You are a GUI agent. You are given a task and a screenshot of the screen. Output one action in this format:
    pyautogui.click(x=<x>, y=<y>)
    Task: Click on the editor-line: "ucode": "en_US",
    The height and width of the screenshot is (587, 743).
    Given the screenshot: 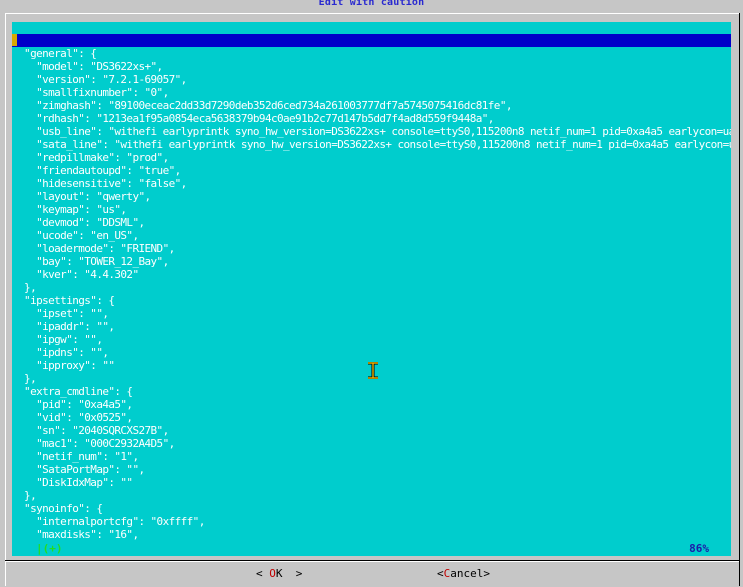 What is the action you would take?
    pyautogui.click(x=371, y=235)
    